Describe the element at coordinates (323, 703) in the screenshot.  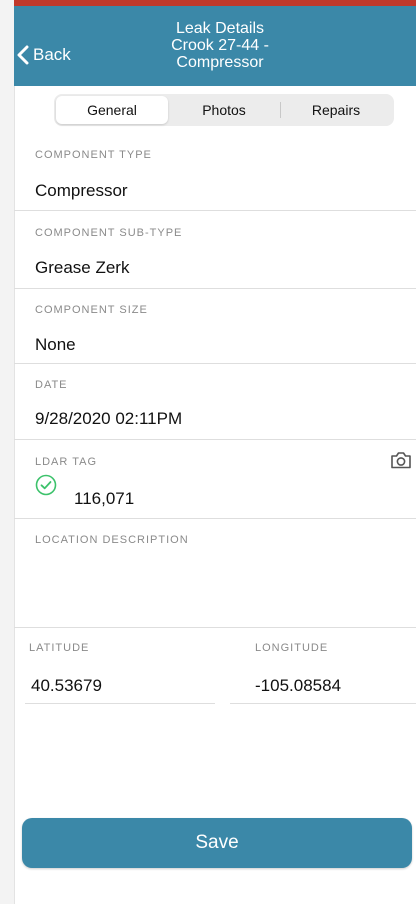
I see `longitude-underline` at that location.